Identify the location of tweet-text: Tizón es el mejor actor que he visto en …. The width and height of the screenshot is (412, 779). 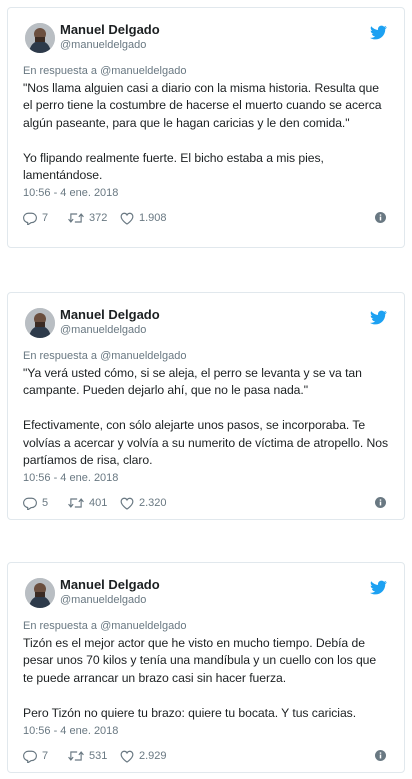
(200, 678).